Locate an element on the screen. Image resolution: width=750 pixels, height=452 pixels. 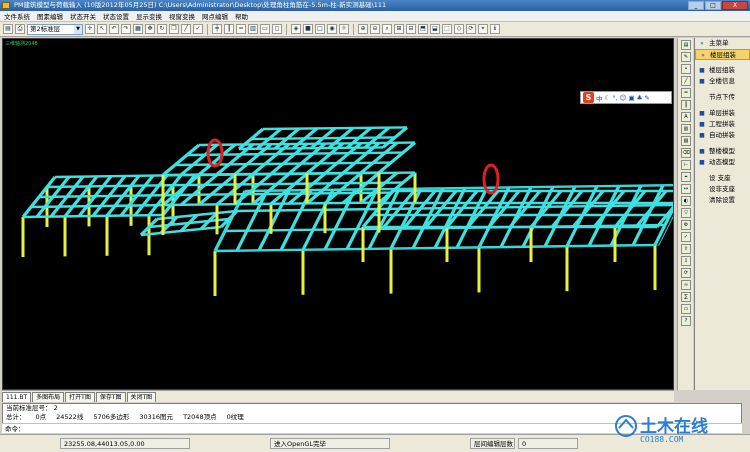
menu-file: 文件系统 is located at coordinates (17, 16).